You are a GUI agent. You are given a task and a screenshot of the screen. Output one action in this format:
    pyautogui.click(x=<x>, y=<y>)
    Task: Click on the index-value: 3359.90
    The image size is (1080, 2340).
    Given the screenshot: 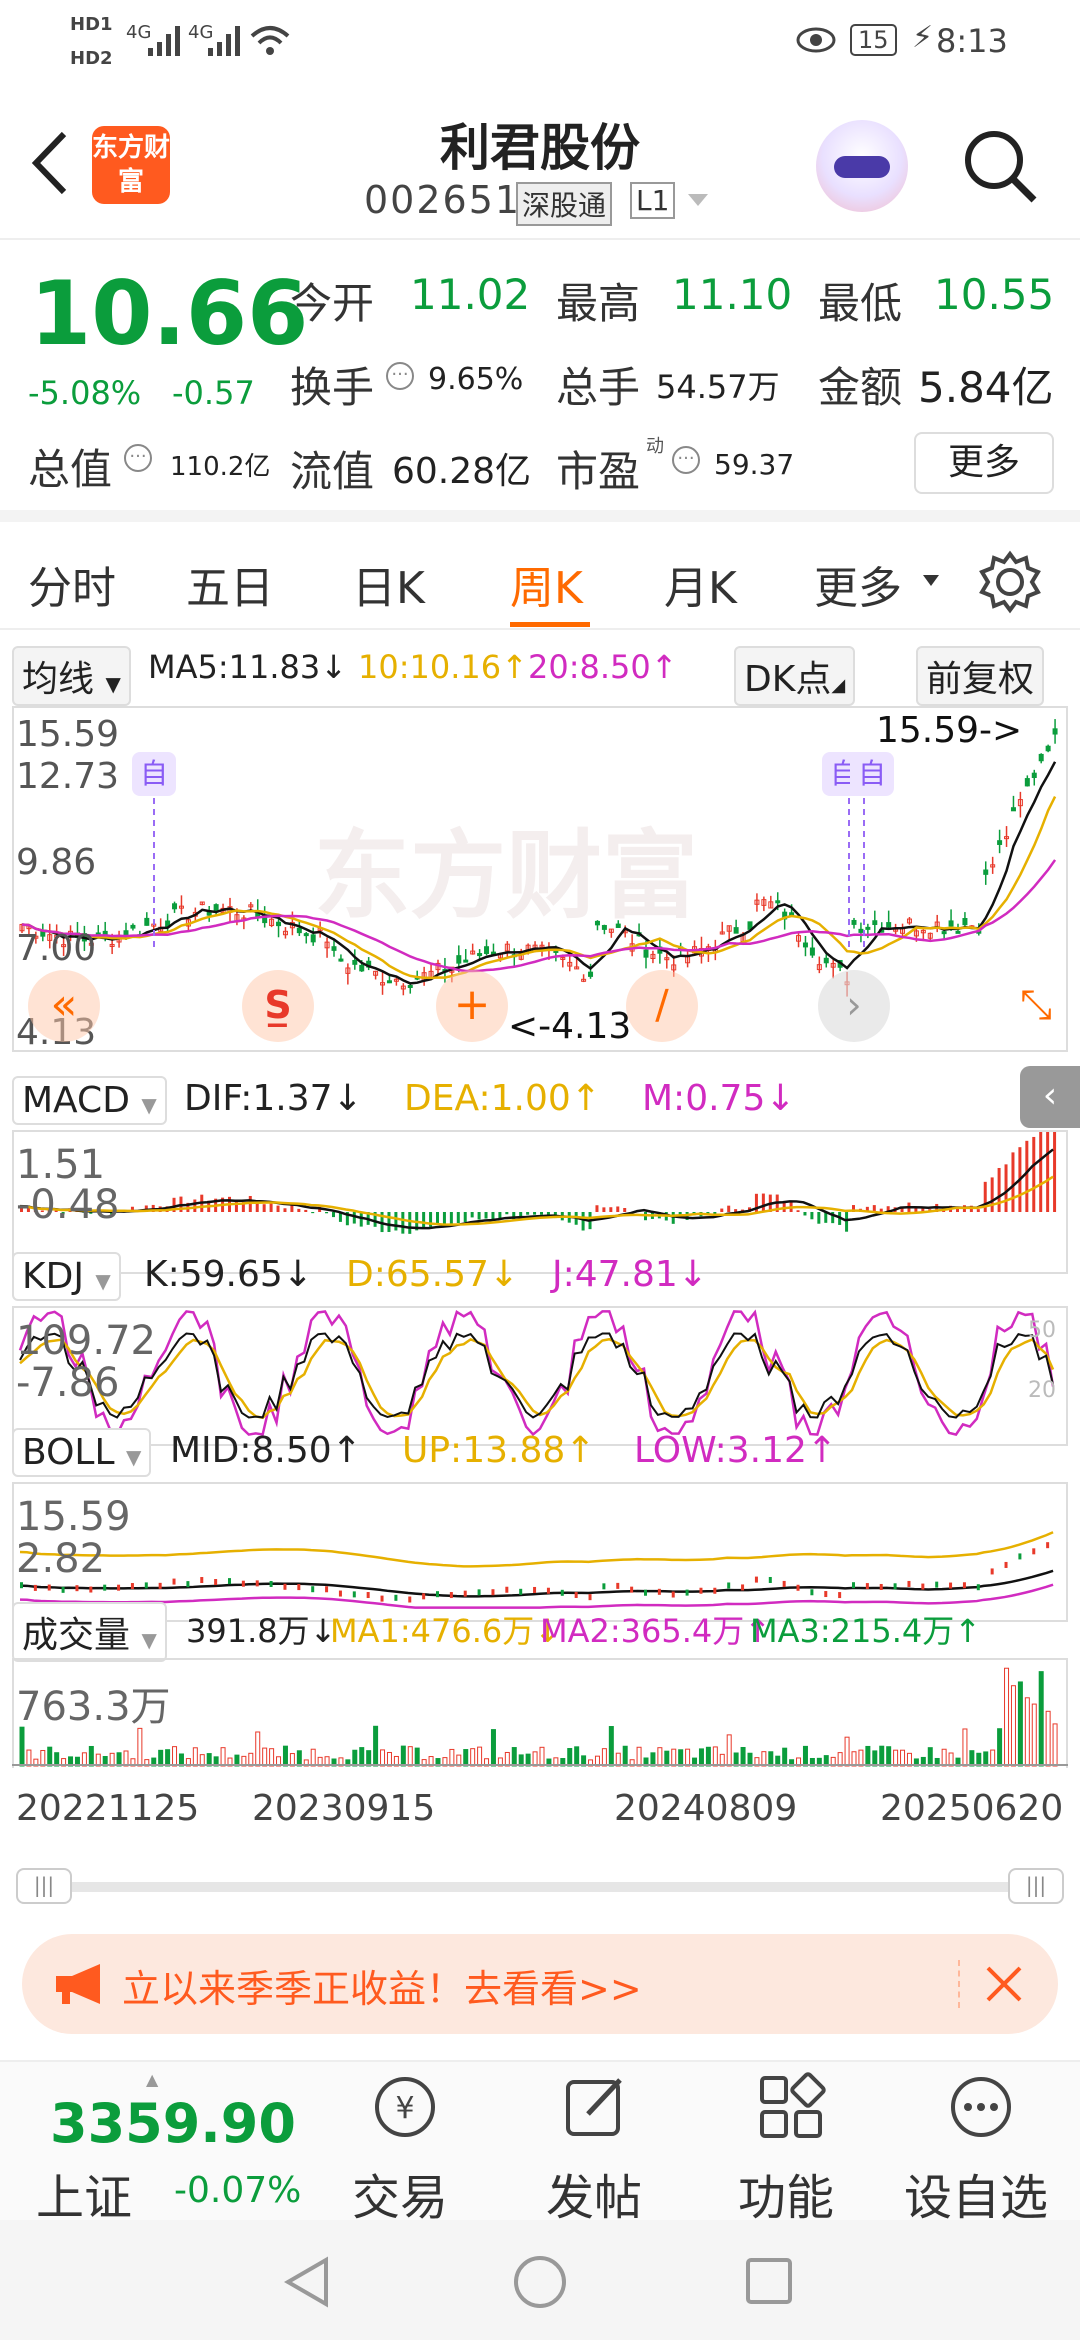 What is the action you would take?
    pyautogui.click(x=173, y=2123)
    